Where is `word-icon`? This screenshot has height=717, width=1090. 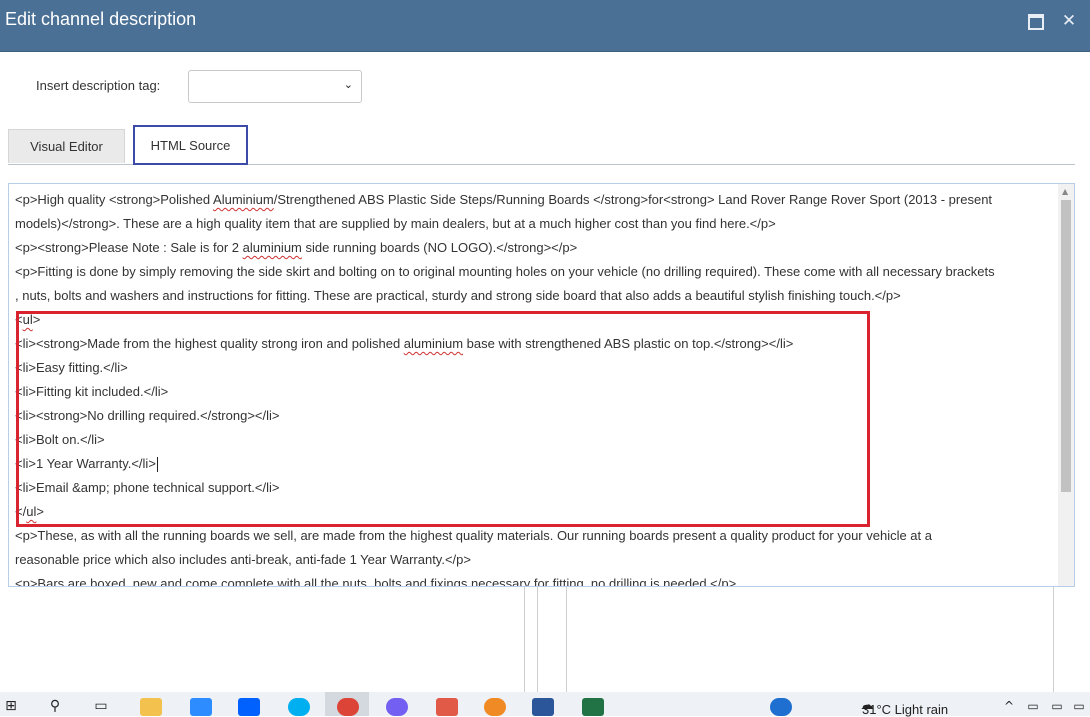 word-icon is located at coordinates (543, 707).